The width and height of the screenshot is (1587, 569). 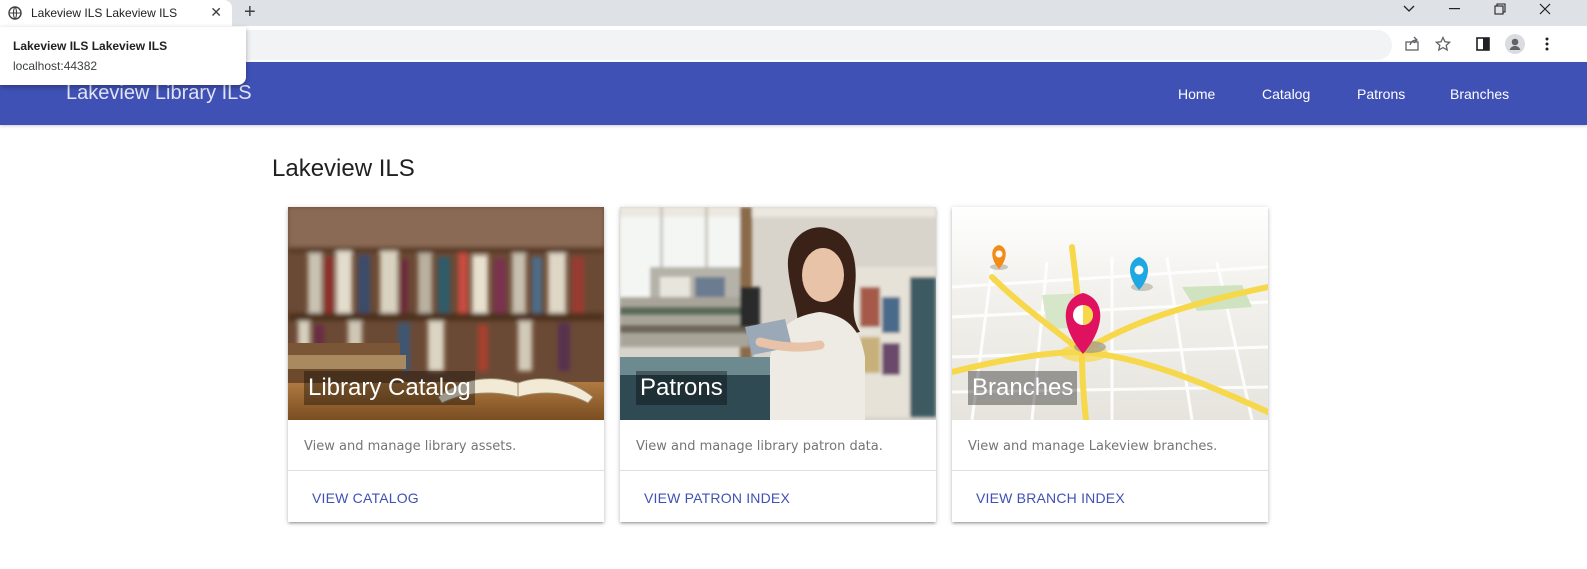 I want to click on window-close-icon, so click(x=1545, y=9).